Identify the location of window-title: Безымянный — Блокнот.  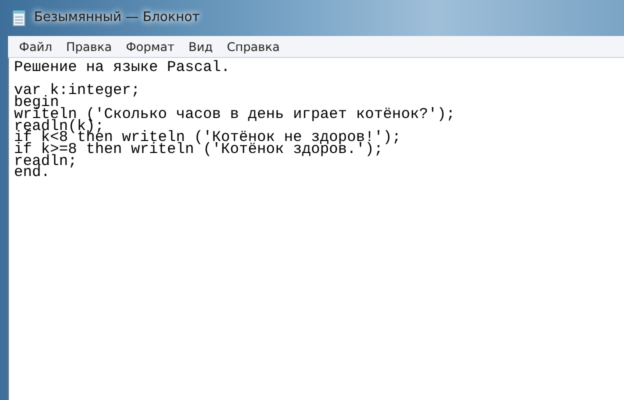
(117, 18).